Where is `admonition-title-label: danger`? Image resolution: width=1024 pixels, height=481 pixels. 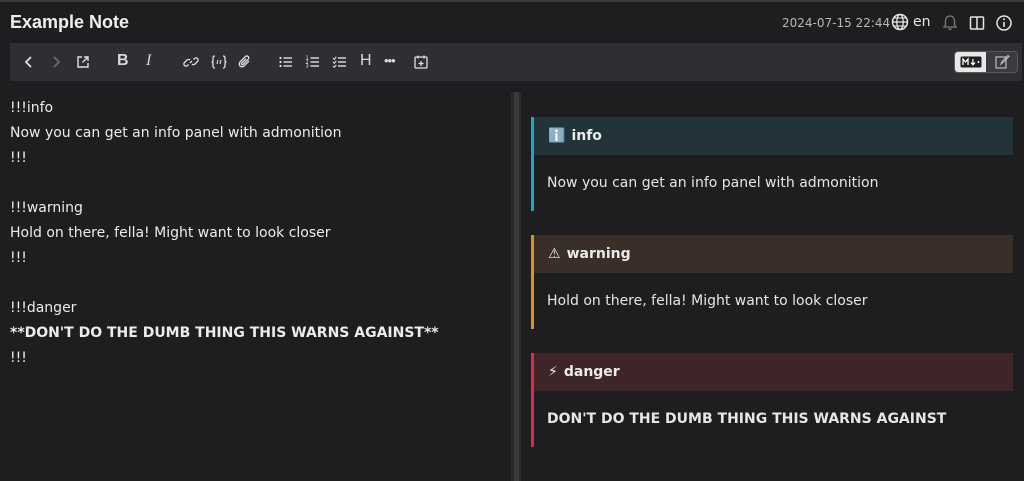
admonition-title-label: danger is located at coordinates (591, 372).